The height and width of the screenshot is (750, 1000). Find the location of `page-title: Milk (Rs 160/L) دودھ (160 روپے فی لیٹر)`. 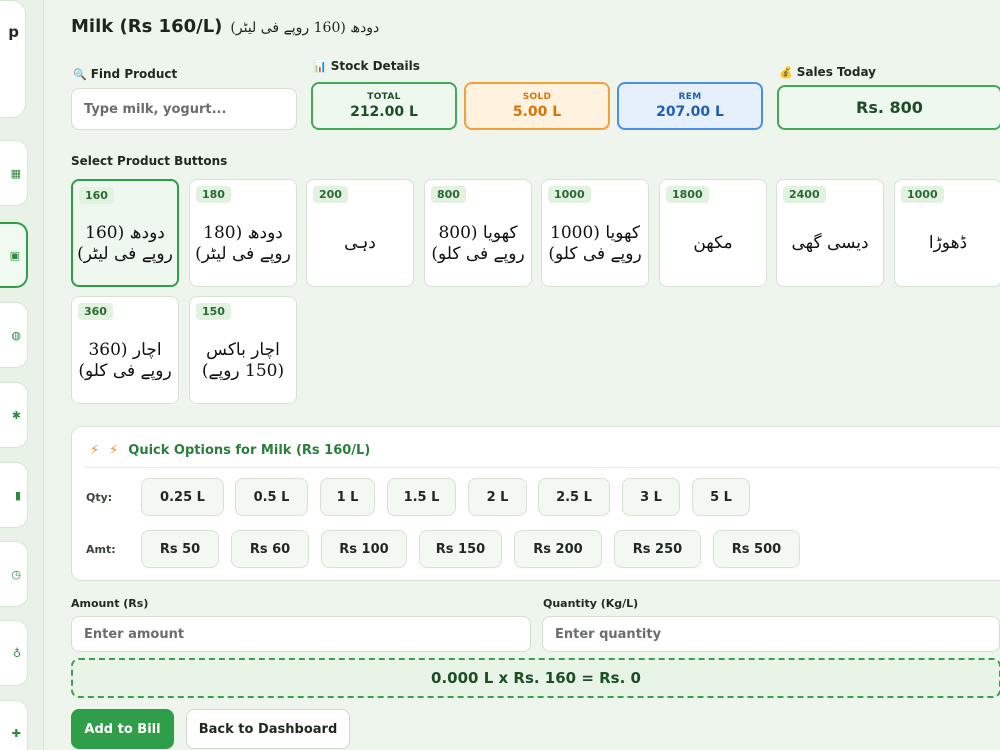

page-title: Milk (Rs 160/L) دودھ (160 روپے فی لیٹر) is located at coordinates (225, 26).